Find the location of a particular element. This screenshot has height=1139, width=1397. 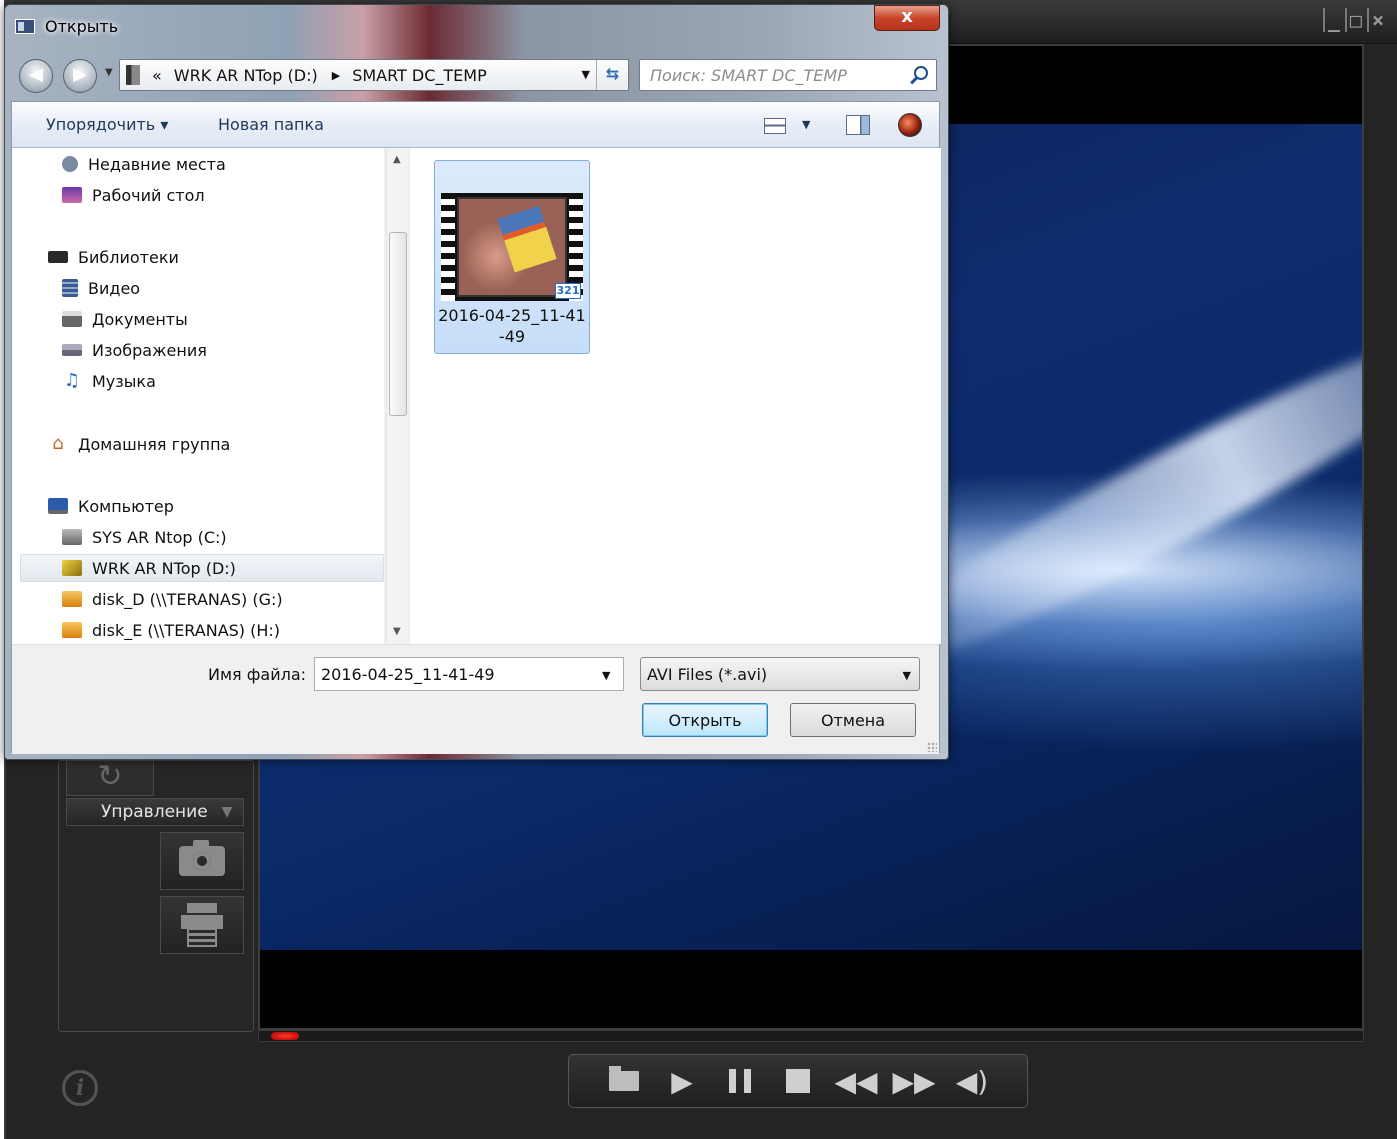

nav-item-label: WRK AR NTop (D:) is located at coordinates (164, 568).